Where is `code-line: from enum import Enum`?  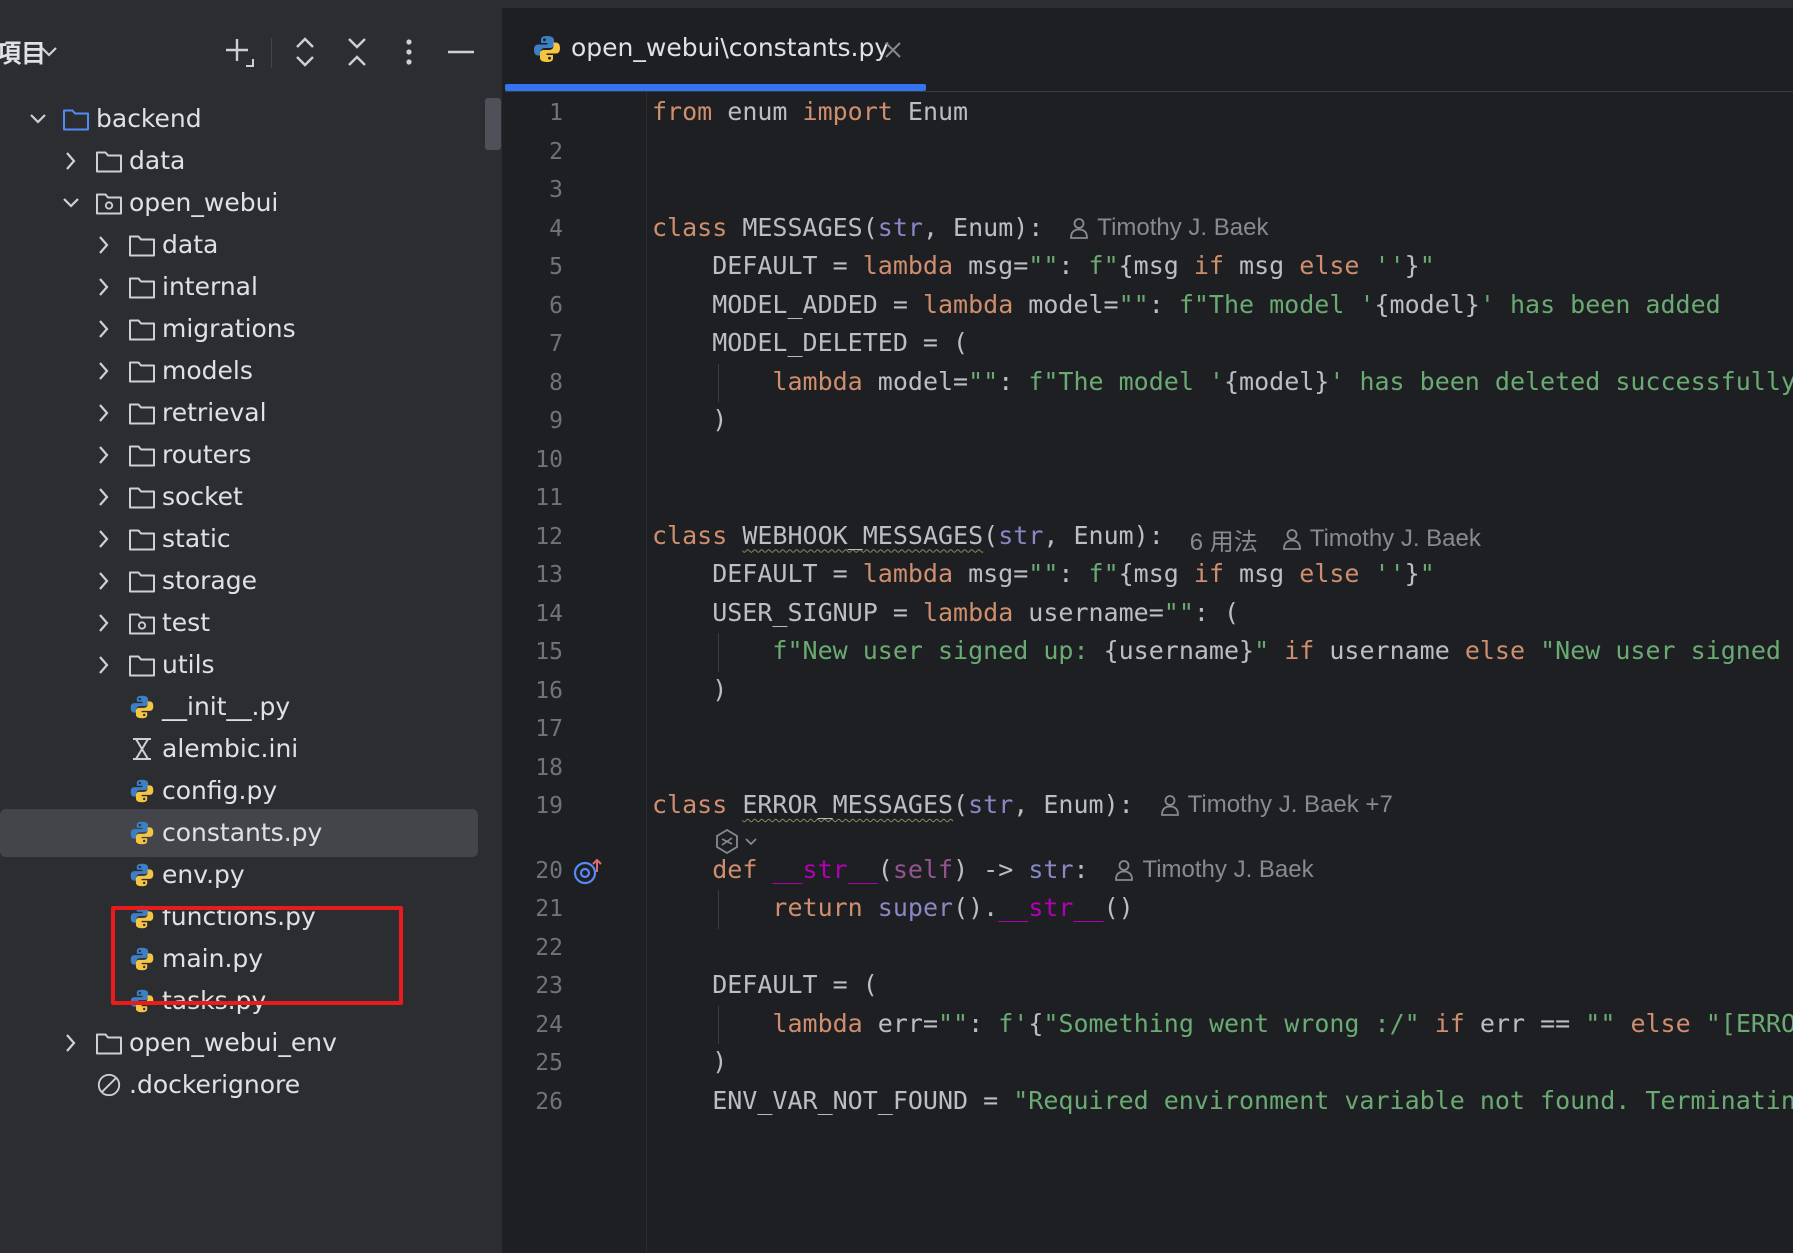
code-line: from enum import Enum is located at coordinates (810, 111).